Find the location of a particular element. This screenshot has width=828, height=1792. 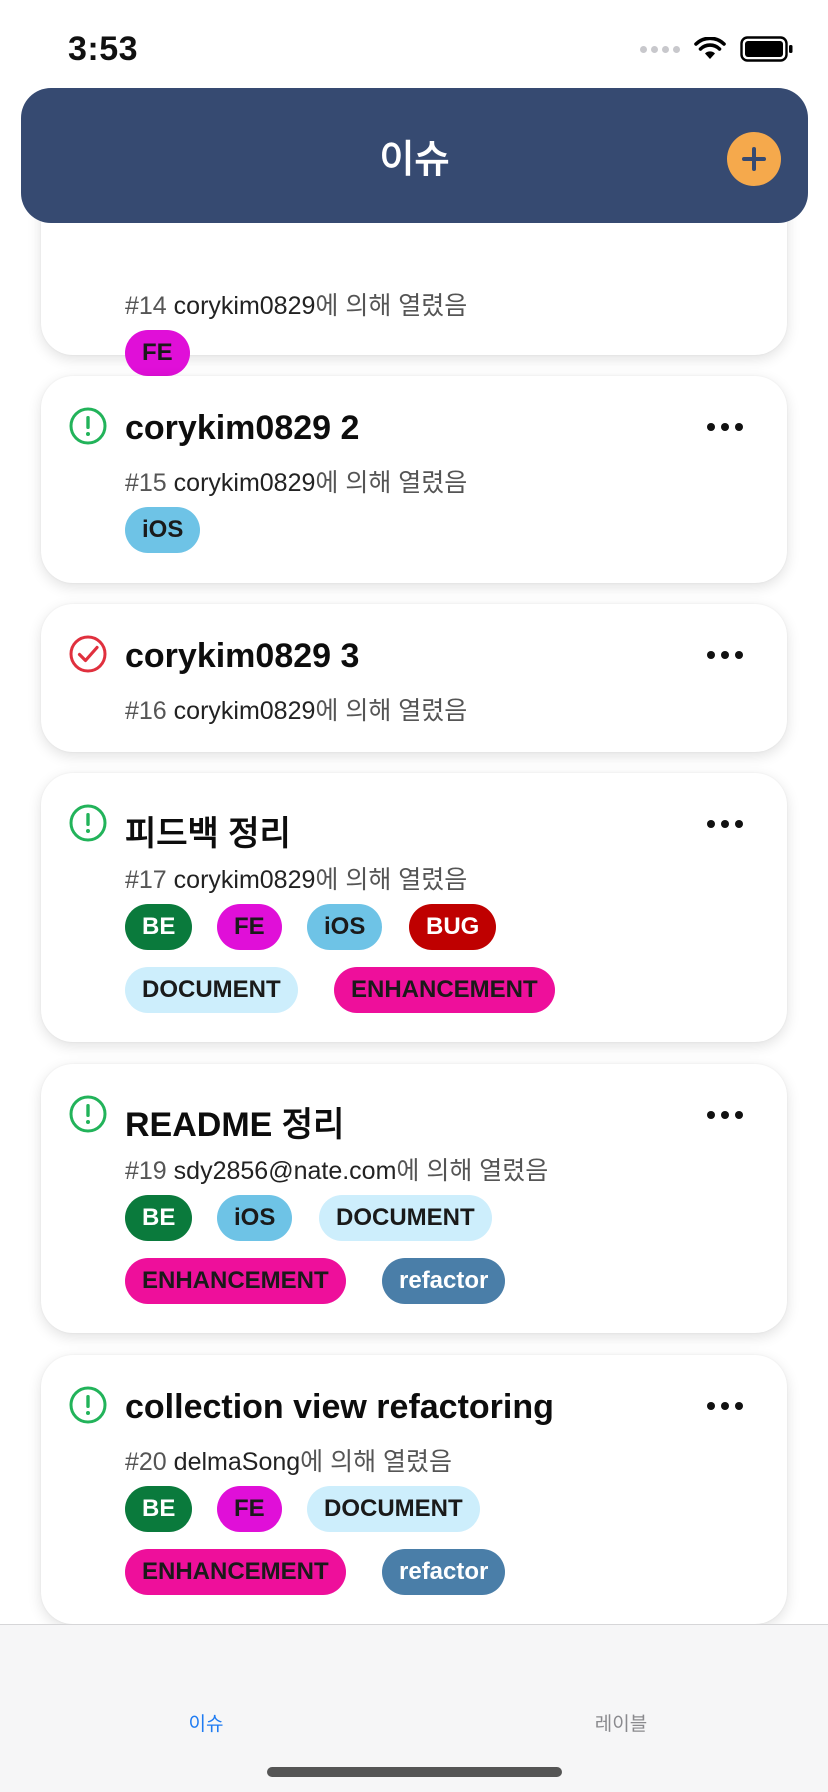

issue-number: #15 is located at coordinates (146, 483).